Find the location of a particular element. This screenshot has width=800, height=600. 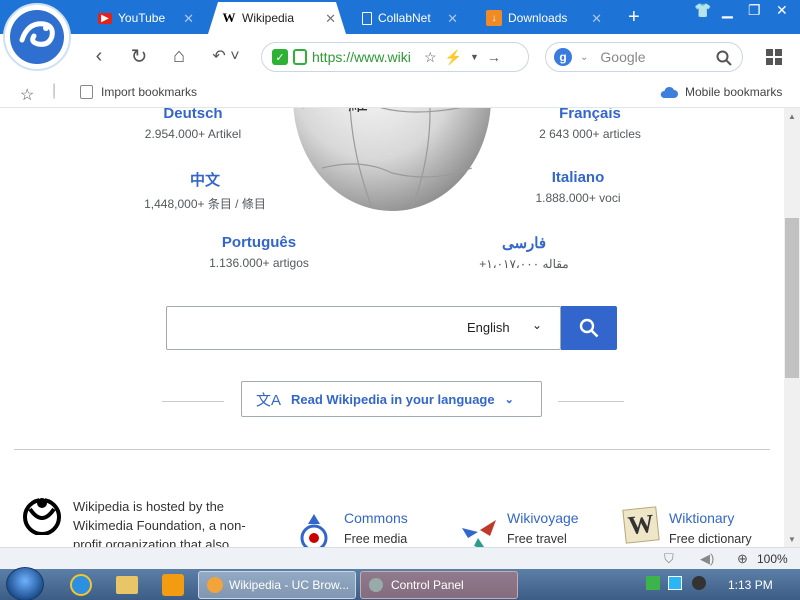

tab-youtube: ▶ YouTube ✕ is located at coordinates (144, 18).